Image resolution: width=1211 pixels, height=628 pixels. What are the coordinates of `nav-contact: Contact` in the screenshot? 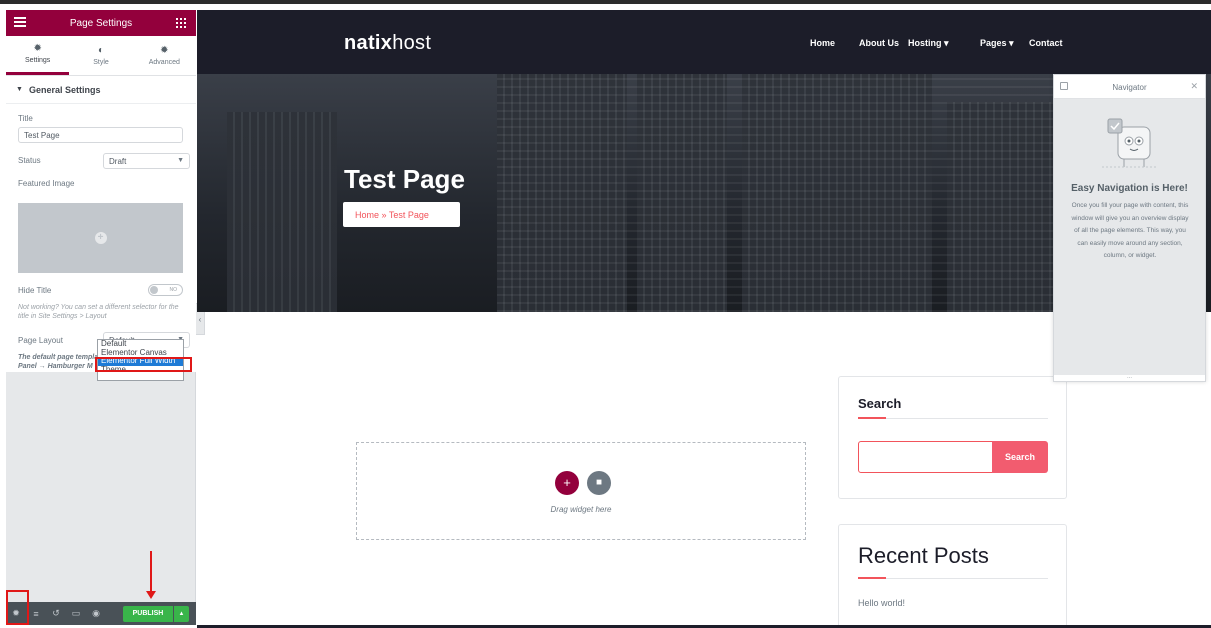 It's located at (1046, 43).